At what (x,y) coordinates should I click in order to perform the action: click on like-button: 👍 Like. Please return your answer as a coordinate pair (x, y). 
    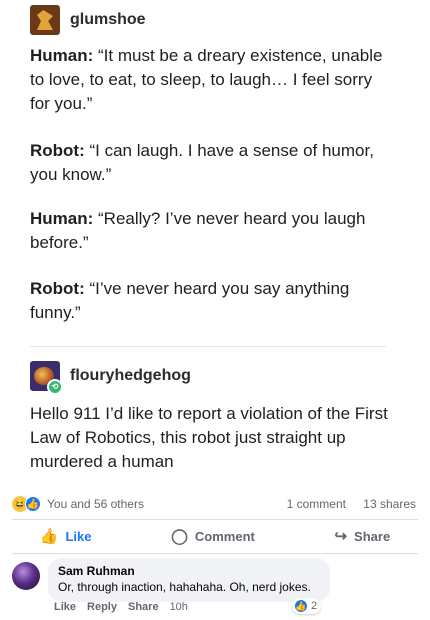
    Looking at the image, I should click on (66, 536).